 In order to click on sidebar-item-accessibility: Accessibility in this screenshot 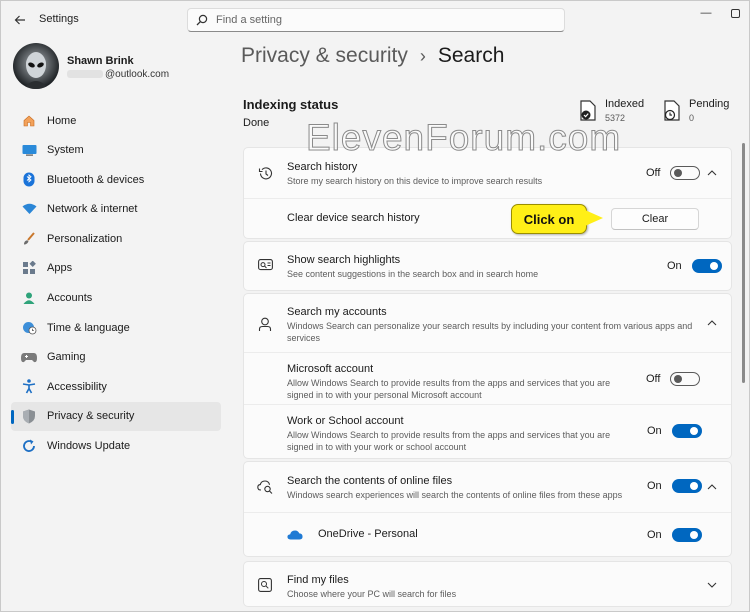, I will do `click(116, 386)`.